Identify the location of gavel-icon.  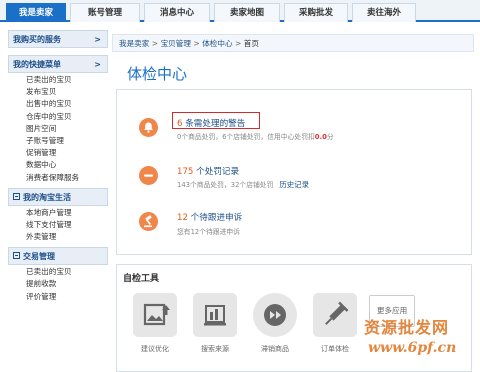
(148, 221).